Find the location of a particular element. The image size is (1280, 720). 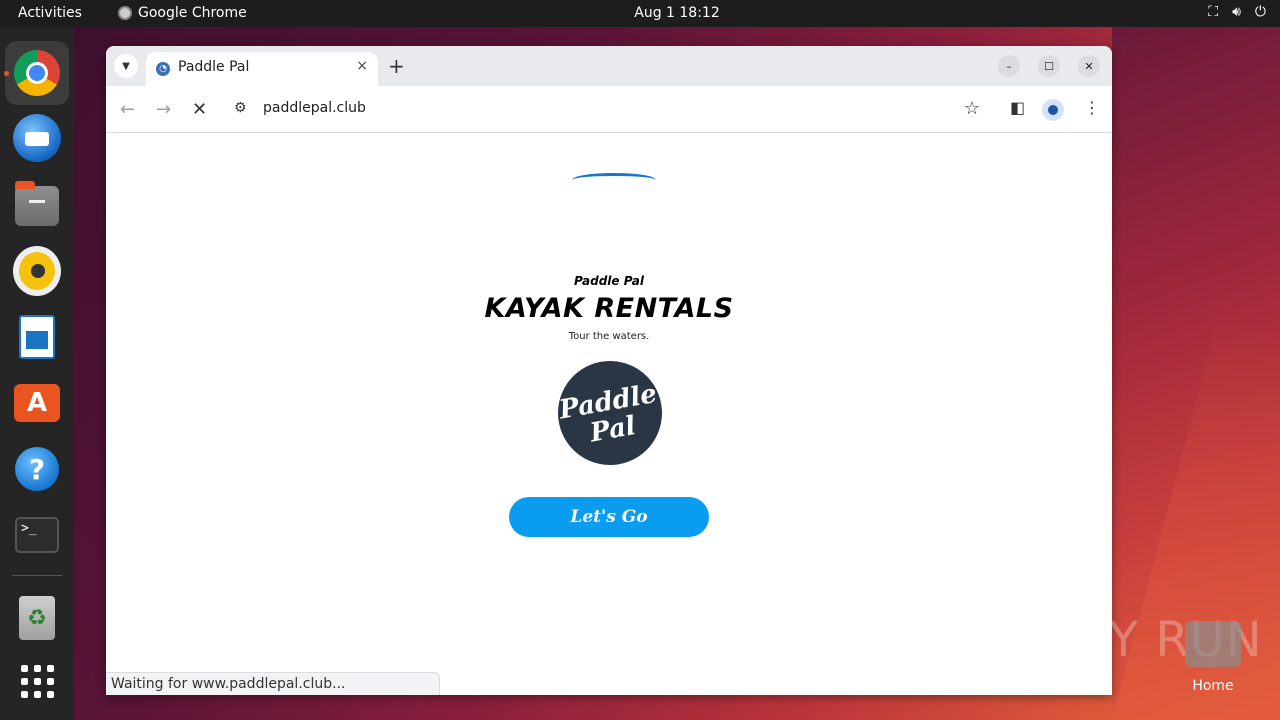

tab-title: Paddle Pal is located at coordinates (214, 67).